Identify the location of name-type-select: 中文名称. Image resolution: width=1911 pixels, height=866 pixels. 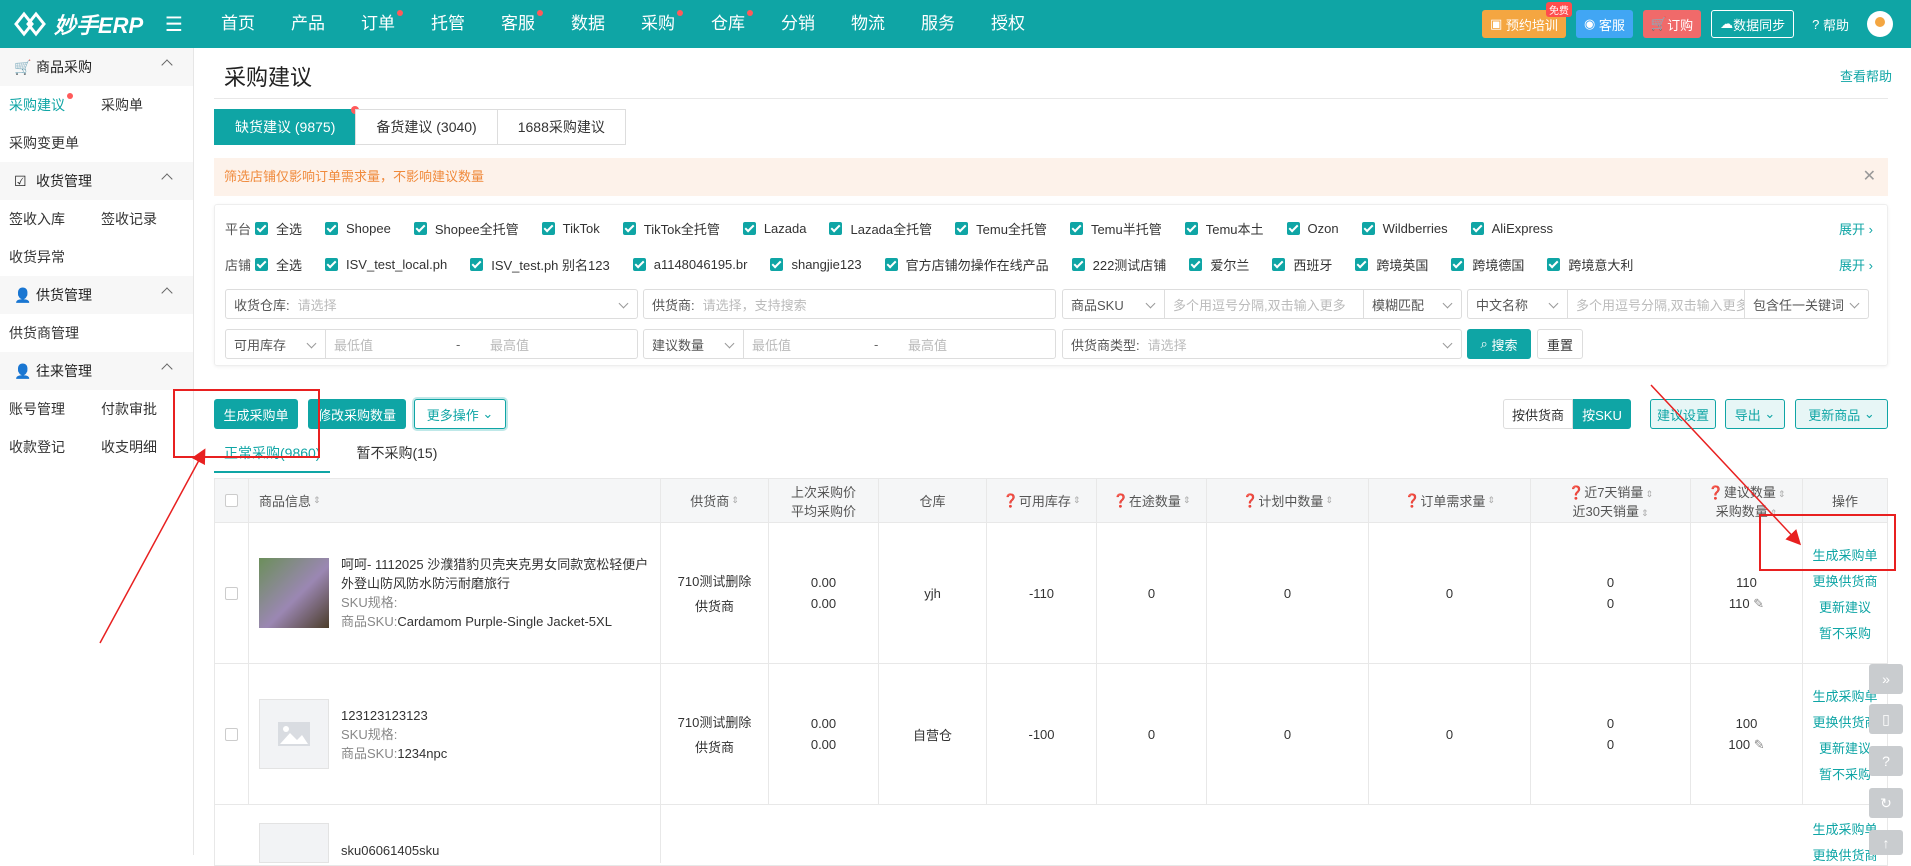
(1518, 304).